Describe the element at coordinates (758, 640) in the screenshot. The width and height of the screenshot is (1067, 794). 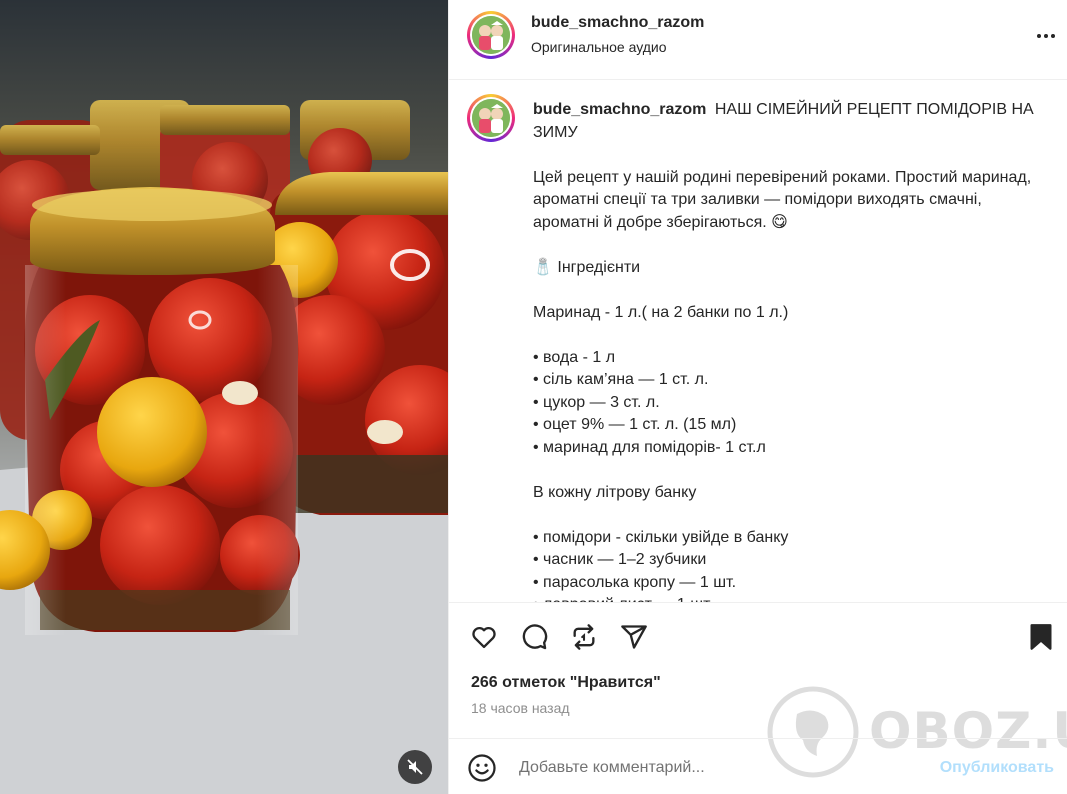
I see `action-bar` at that location.